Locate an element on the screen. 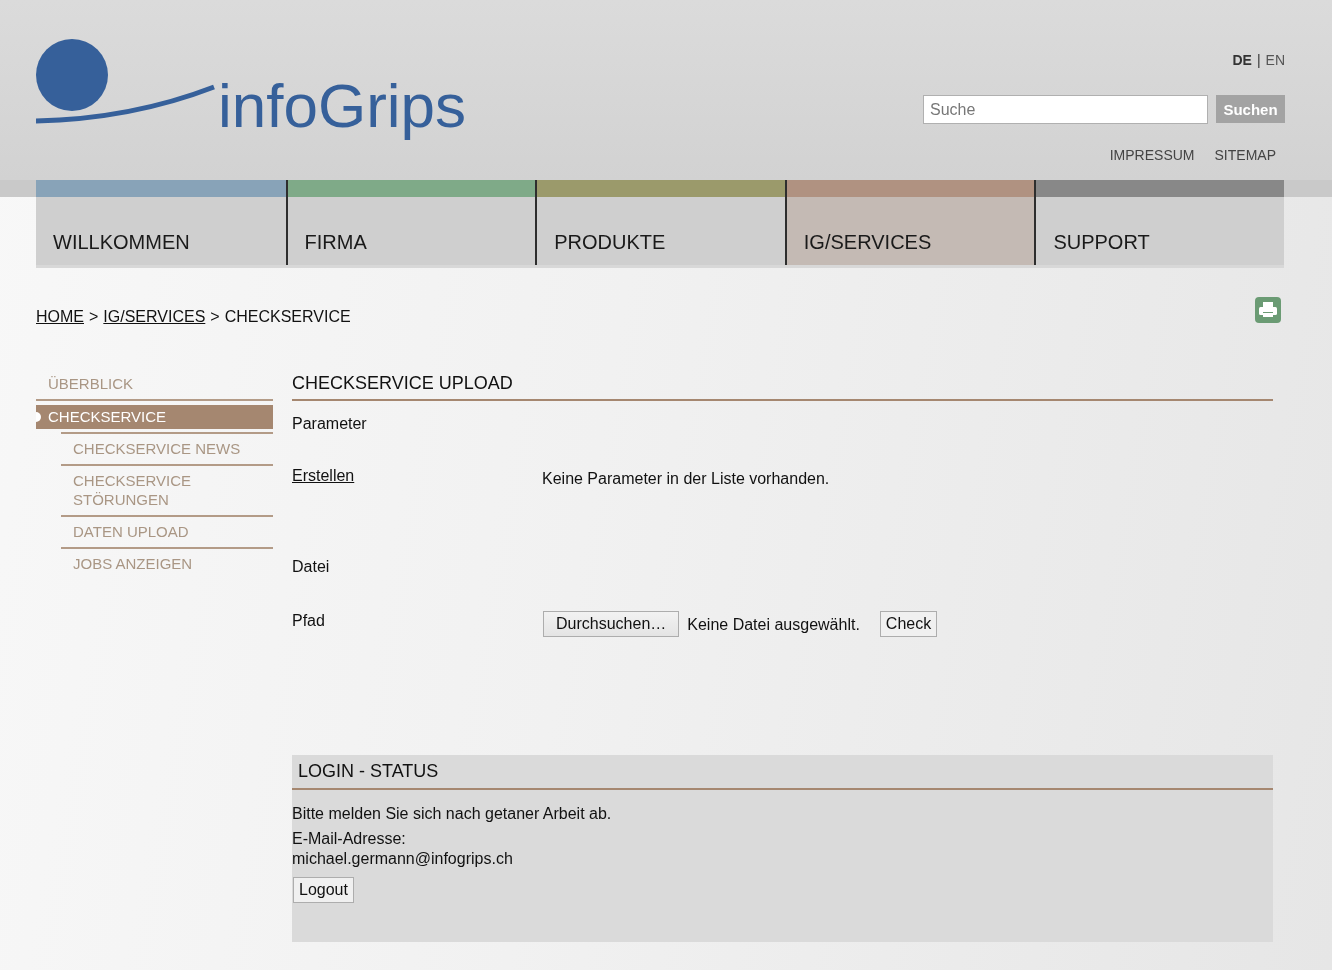 This screenshot has height=970, width=1332. nav-tab: WILLKOMMEN is located at coordinates (161, 222).